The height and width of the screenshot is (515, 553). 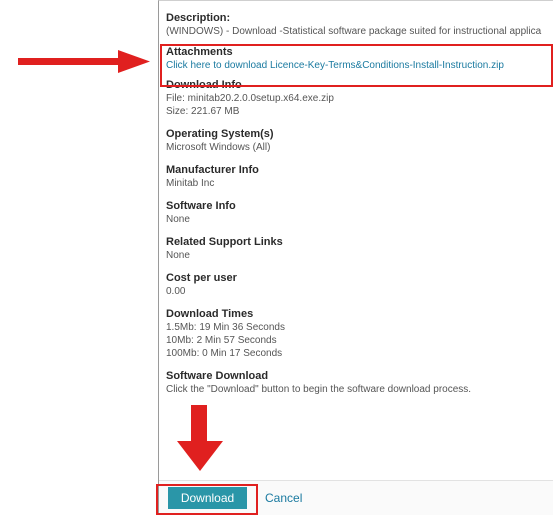 What do you see at coordinates (201, 206) in the screenshot?
I see `software-info-label: Software Info` at bounding box center [201, 206].